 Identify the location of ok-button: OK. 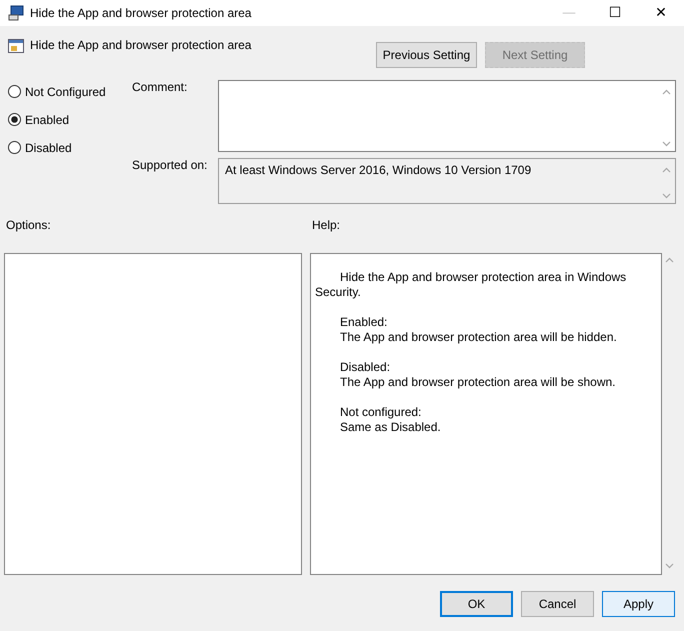
(476, 604).